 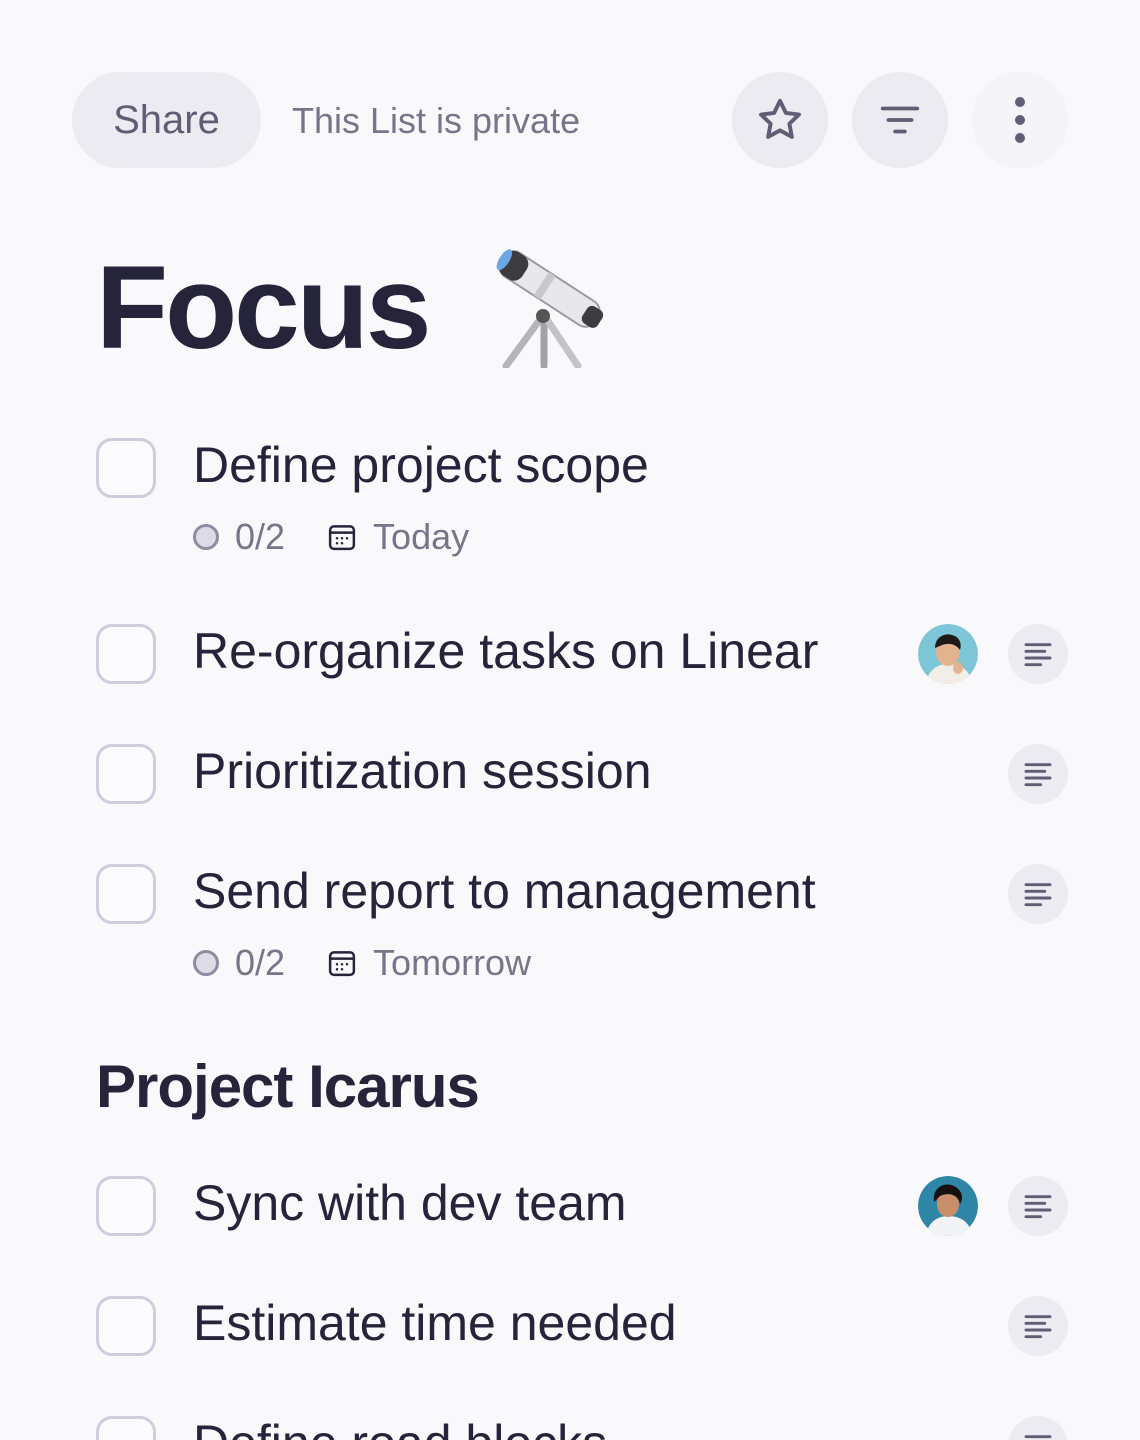 I want to click on section-heading: Project Icarus, so click(x=288, y=1086).